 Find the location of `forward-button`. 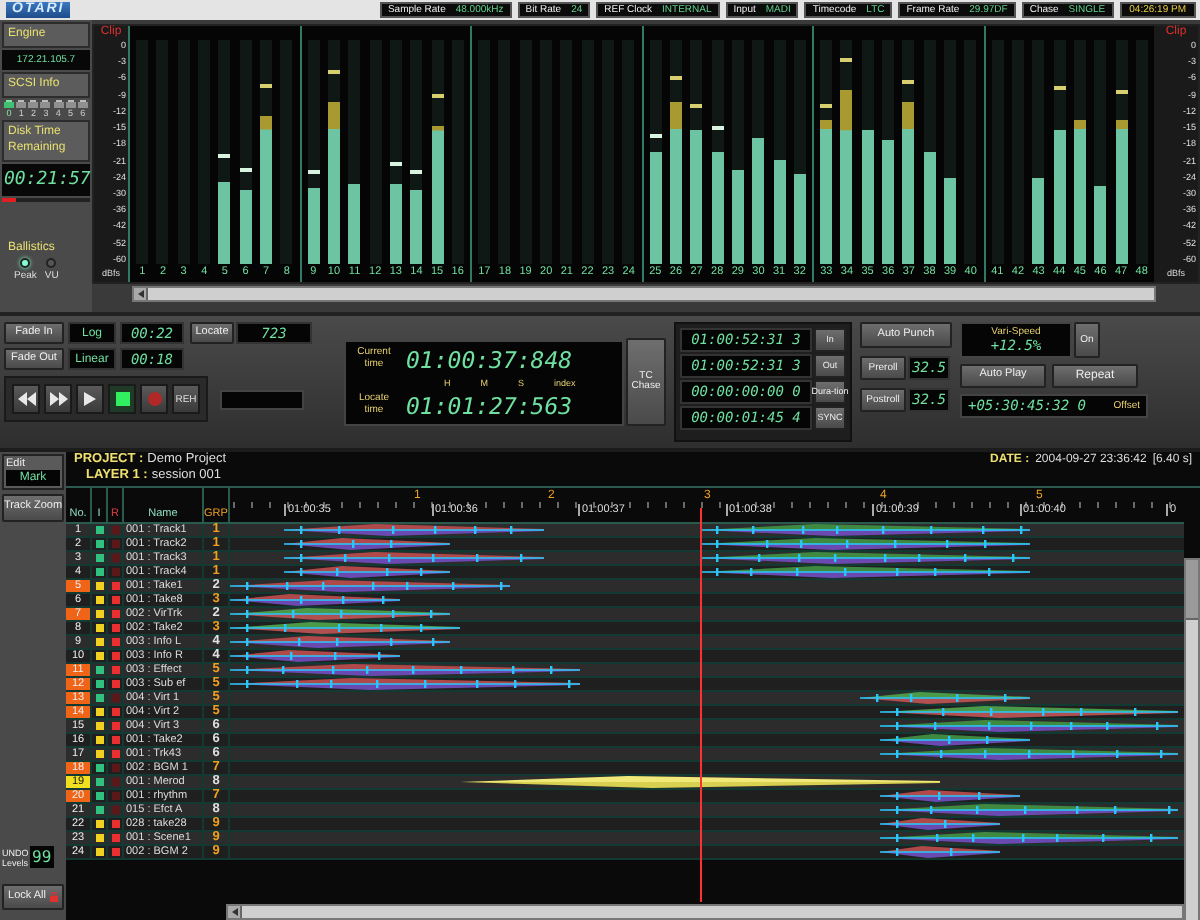

forward-button is located at coordinates (58, 399).